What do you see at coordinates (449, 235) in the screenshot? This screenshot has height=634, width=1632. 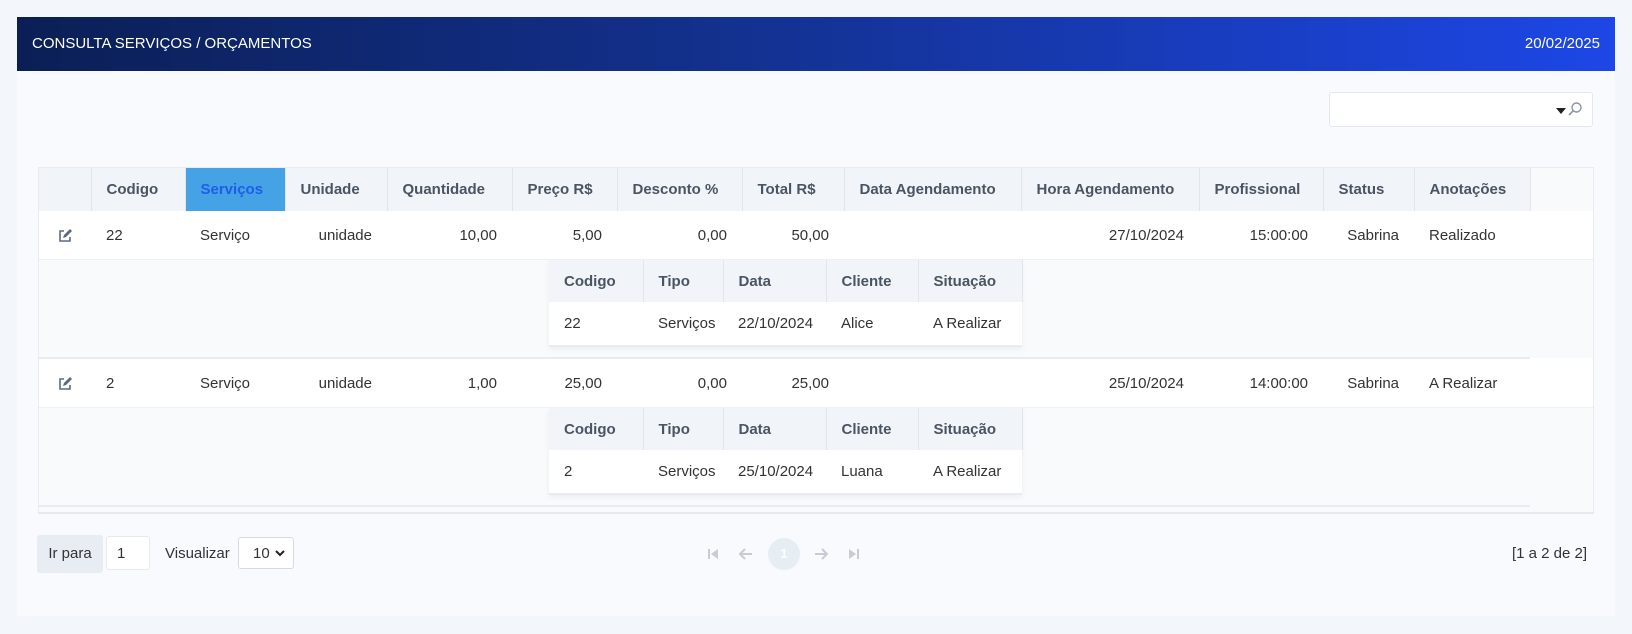 I see `cell-quantidade: 10,00` at bounding box center [449, 235].